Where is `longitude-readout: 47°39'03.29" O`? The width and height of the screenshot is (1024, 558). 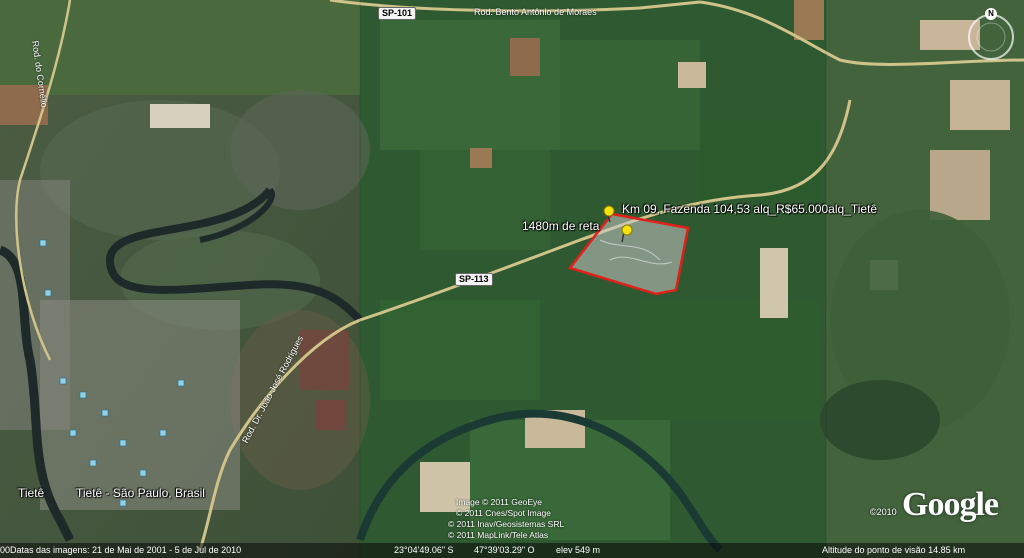 longitude-readout: 47°39'03.29" O is located at coordinates (504, 550).